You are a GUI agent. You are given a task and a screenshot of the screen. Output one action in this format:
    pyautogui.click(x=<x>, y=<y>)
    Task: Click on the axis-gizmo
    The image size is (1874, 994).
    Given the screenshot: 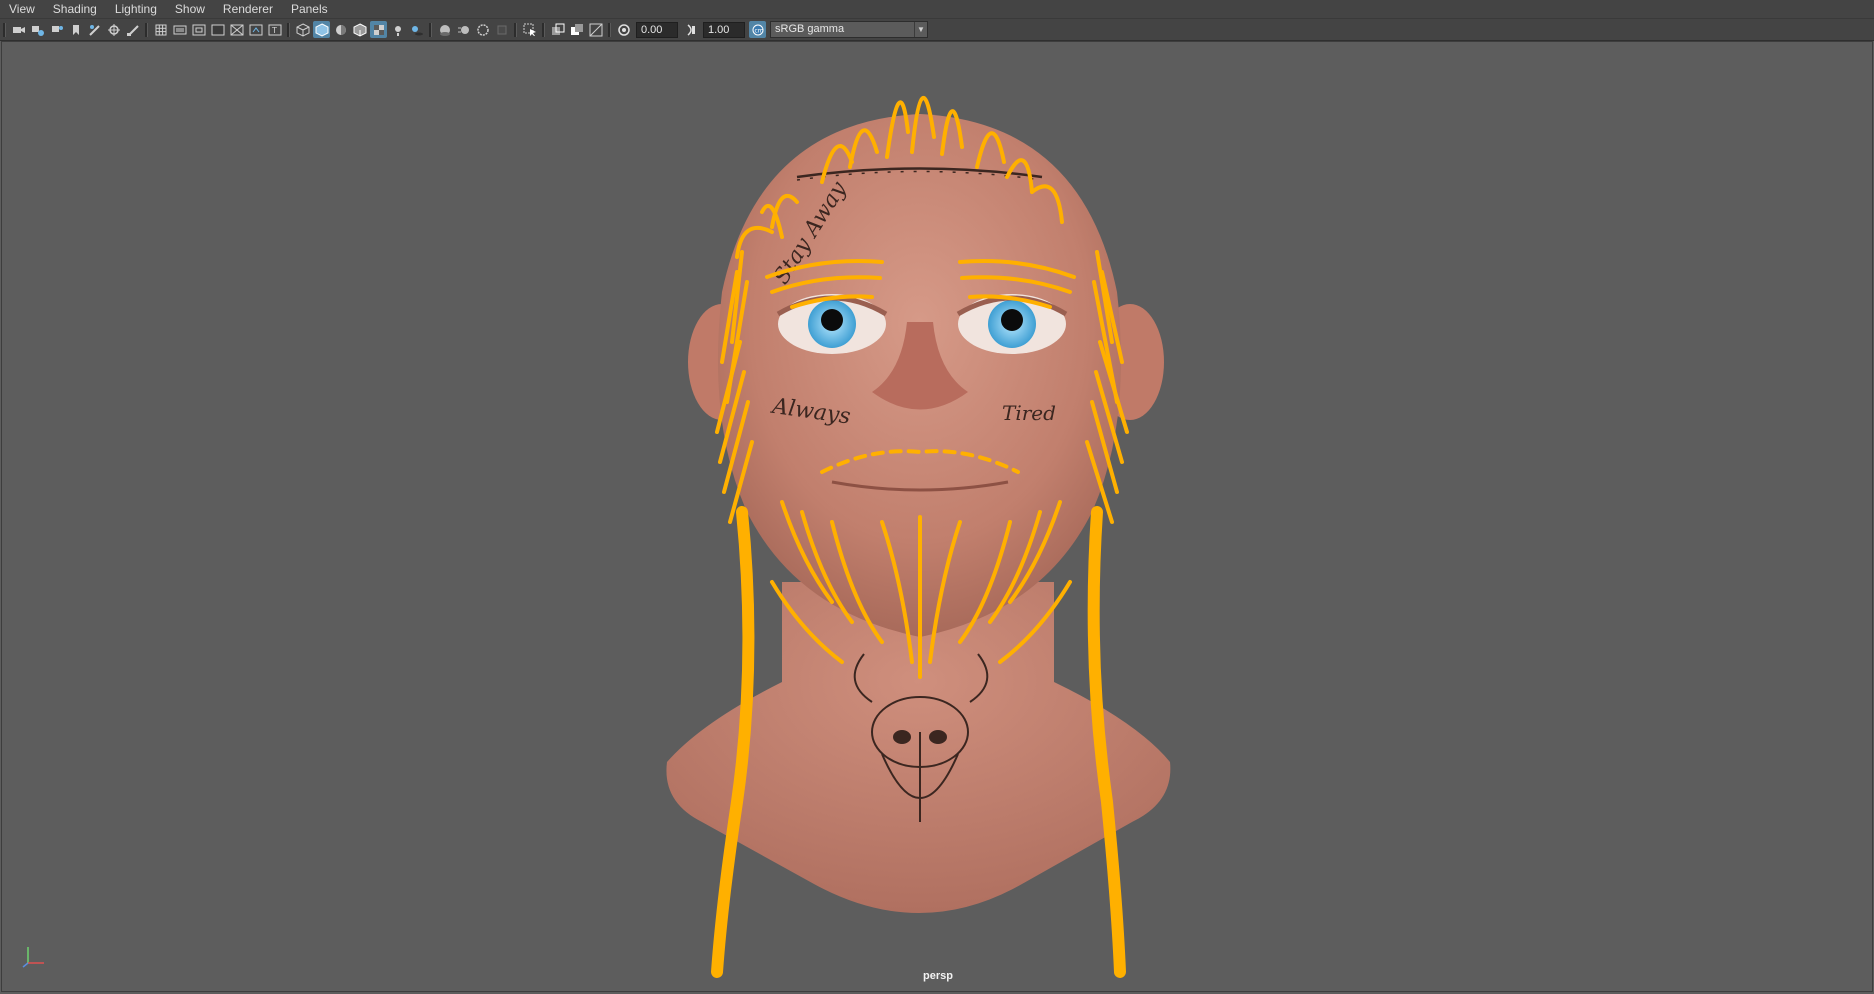 What is the action you would take?
    pyautogui.click(x=33, y=957)
    